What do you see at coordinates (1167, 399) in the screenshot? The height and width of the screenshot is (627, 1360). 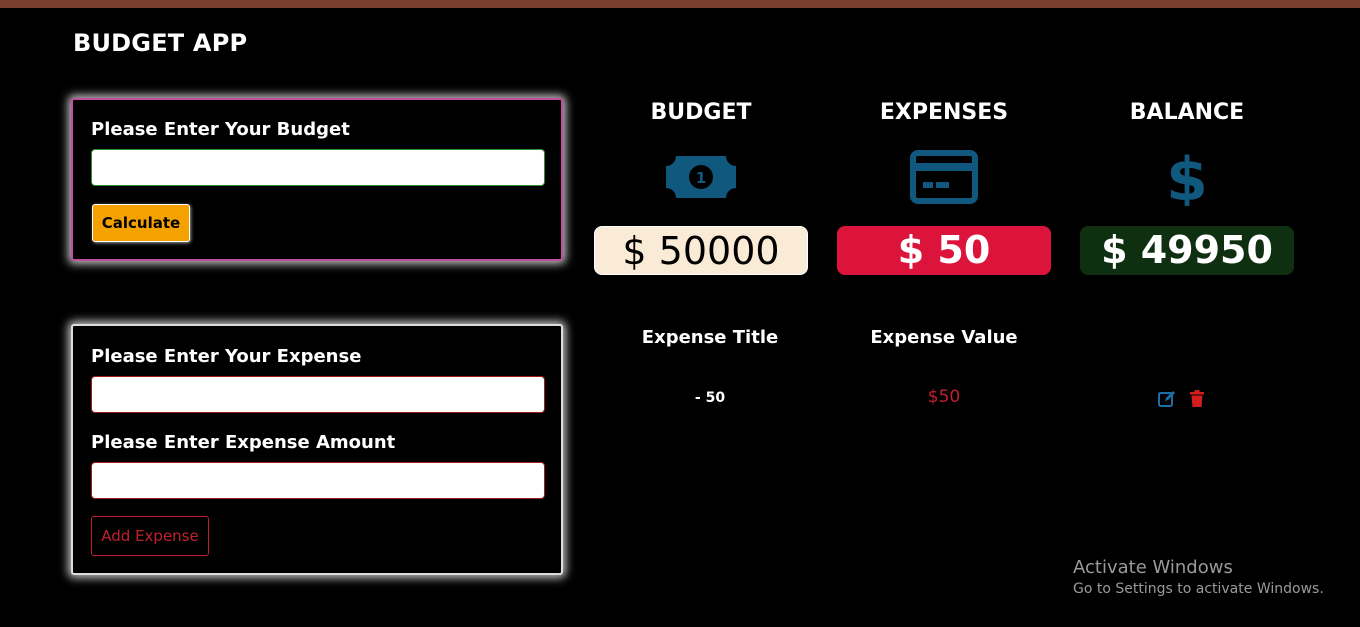 I see `edit-icon` at bounding box center [1167, 399].